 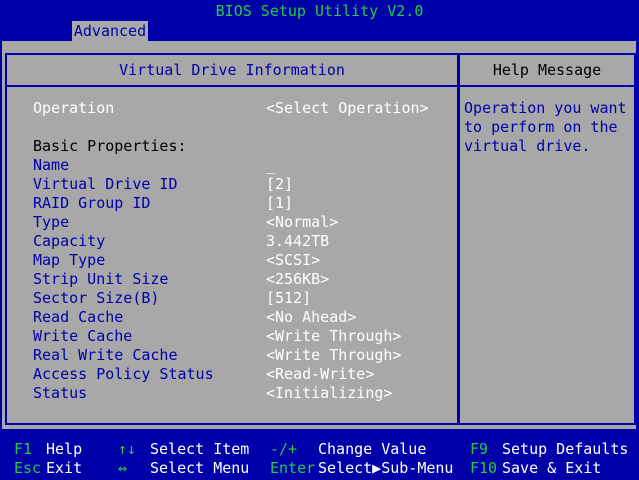 What do you see at coordinates (123, 374) in the screenshot?
I see `row-label: Access Policy Status` at bounding box center [123, 374].